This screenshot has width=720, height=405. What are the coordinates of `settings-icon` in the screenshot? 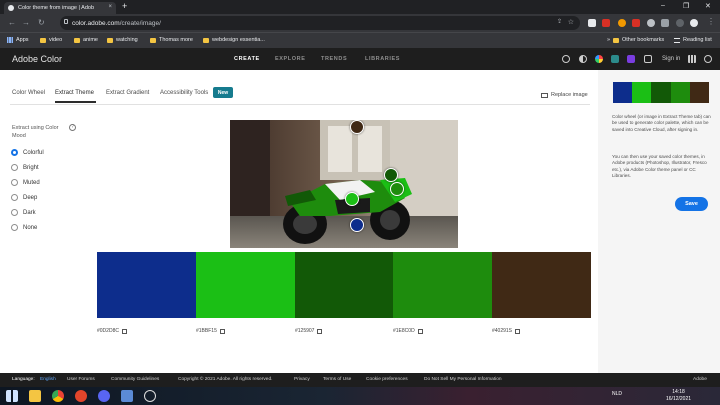 It's located at (566, 59).